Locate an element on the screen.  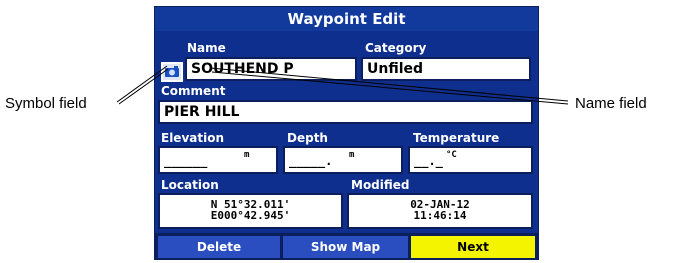
symbol-callout-line is located at coordinates (142, 84).